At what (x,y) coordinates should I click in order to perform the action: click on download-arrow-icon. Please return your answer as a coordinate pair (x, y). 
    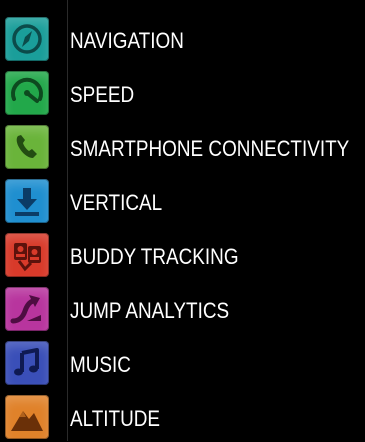
    Looking at the image, I should click on (27, 201).